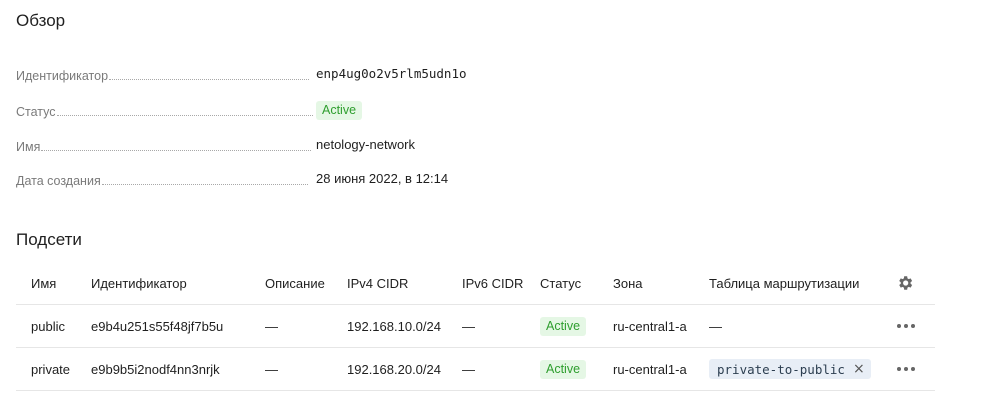 This screenshot has height=406, width=988. I want to click on column-header-route-table: Таблица маршрутизации, so click(784, 283).